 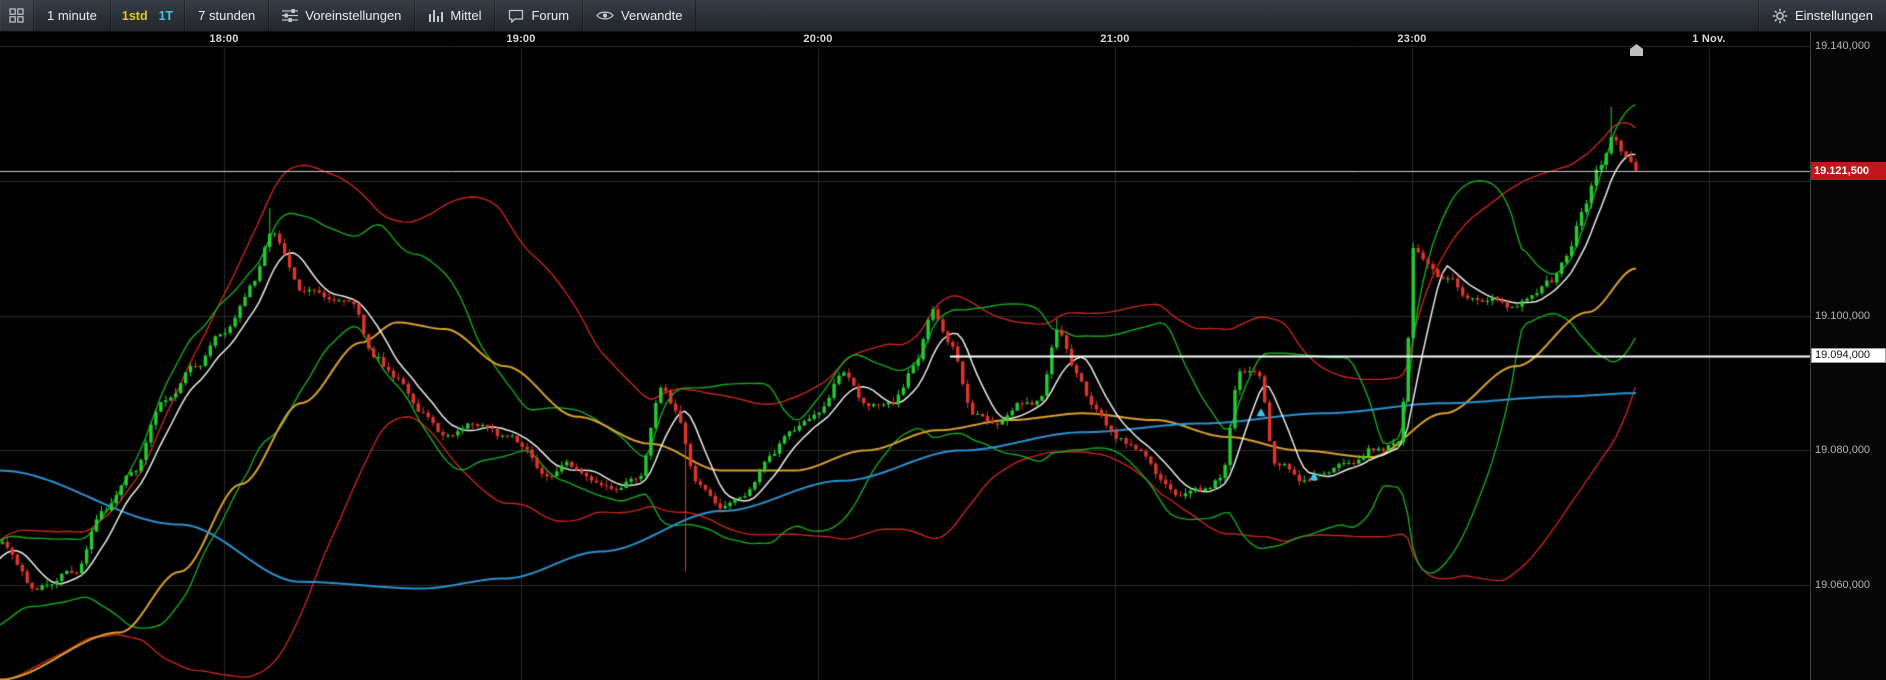 I want to click on settings-label: Einstellungen, so click(x=1833, y=15).